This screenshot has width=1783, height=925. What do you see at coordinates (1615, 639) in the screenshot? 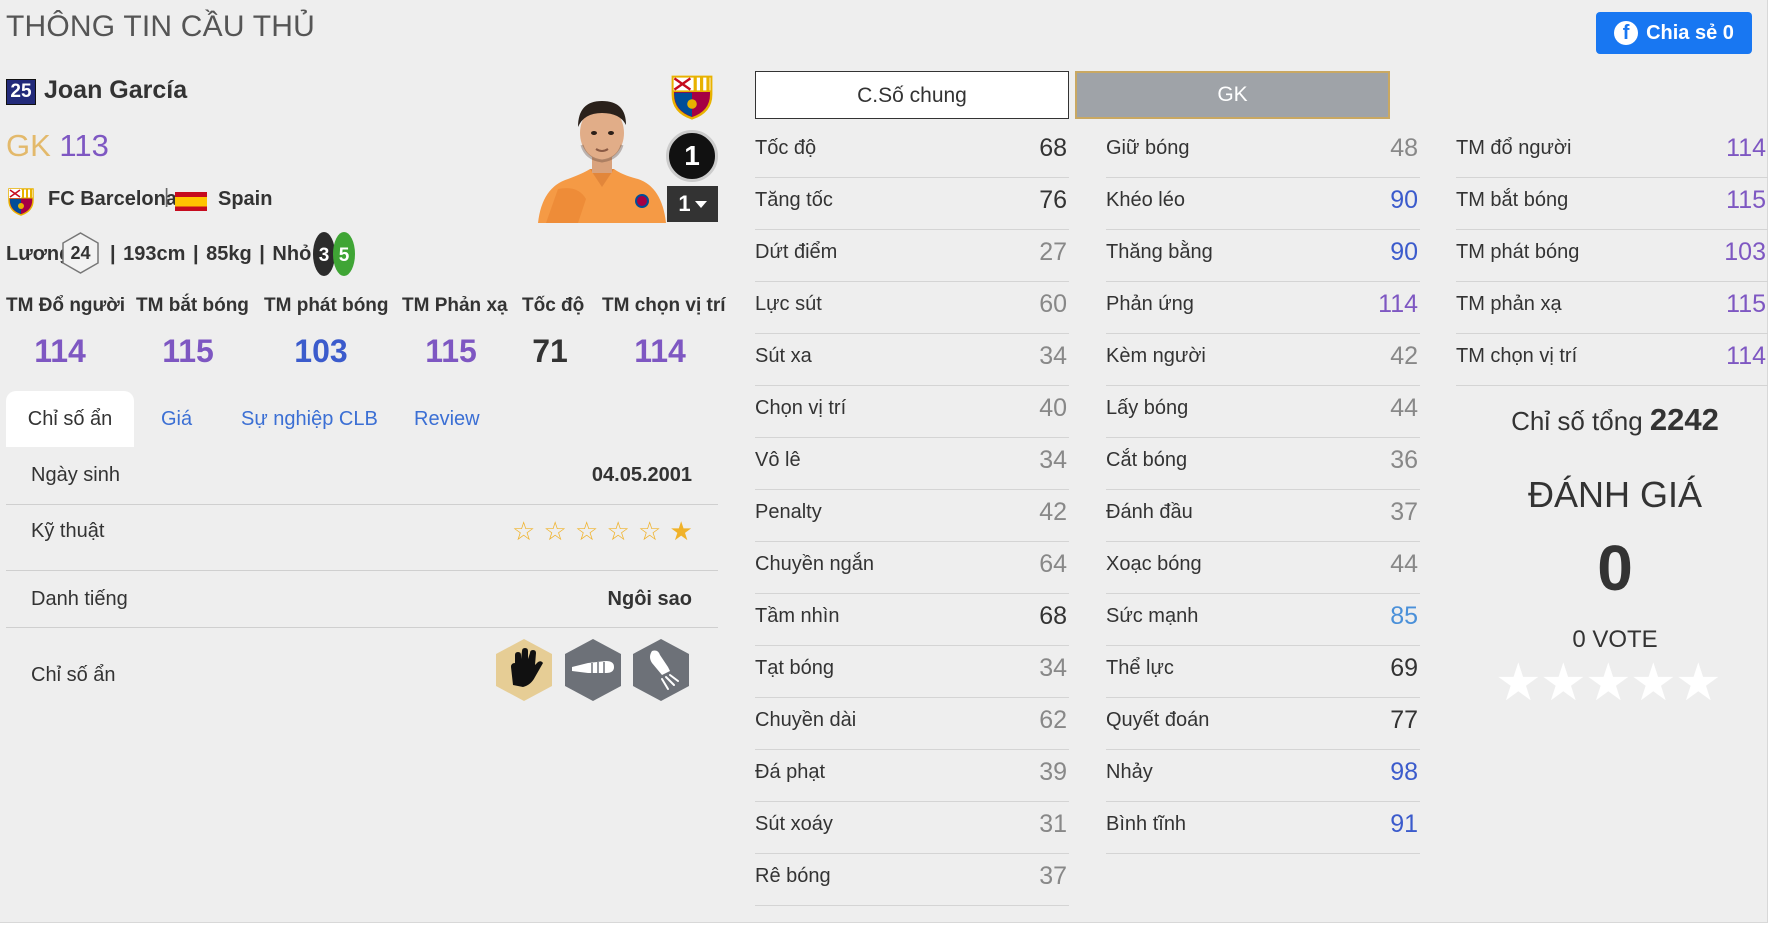
I see `vote-count: 0 VOTE` at bounding box center [1615, 639].